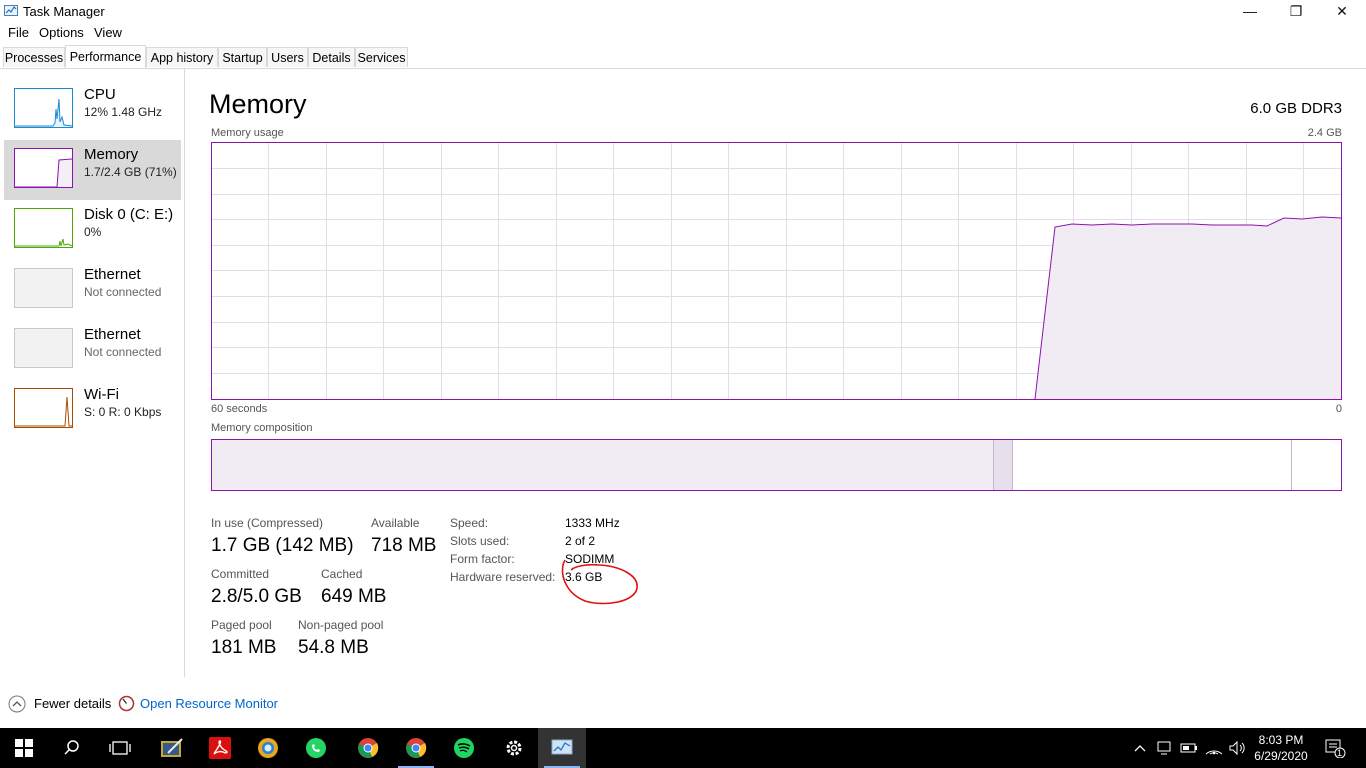 The image size is (1366, 768). Describe the element at coordinates (316, 748) in the screenshot. I see `whatsapp-icon` at that location.